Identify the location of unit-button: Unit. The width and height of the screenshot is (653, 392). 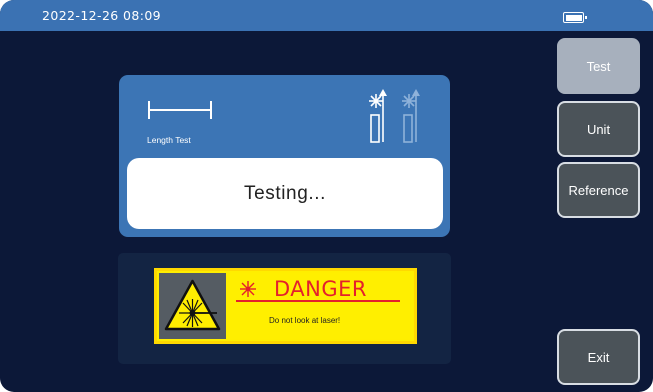
(598, 129).